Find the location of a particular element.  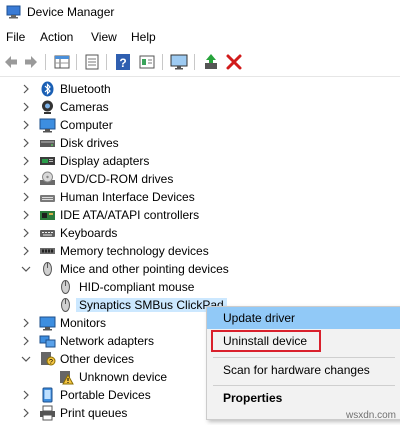

other-devices-icon: ? is located at coordinates (48, 359).